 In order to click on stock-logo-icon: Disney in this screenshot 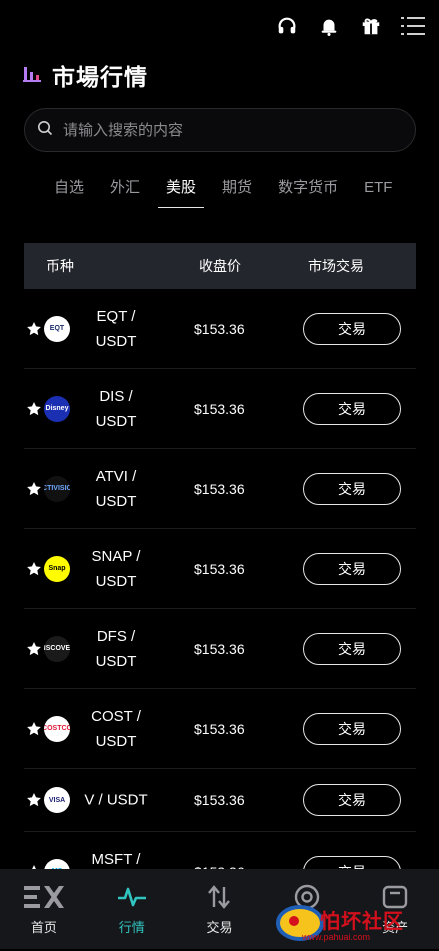, I will do `click(57, 408)`.